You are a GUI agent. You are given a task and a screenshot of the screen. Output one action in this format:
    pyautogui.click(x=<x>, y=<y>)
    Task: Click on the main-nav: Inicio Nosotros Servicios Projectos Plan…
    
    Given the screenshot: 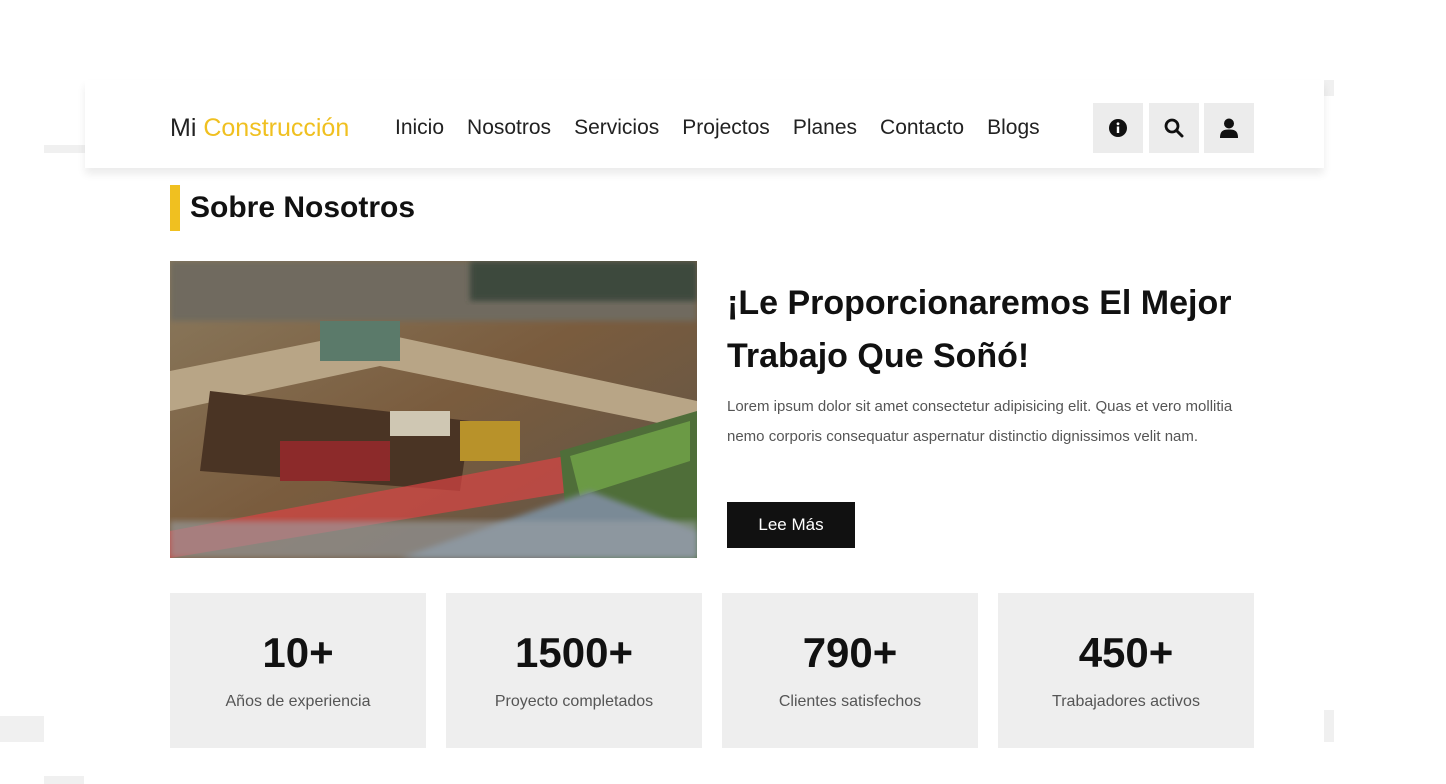 What is the action you would take?
    pyautogui.click(x=729, y=128)
    